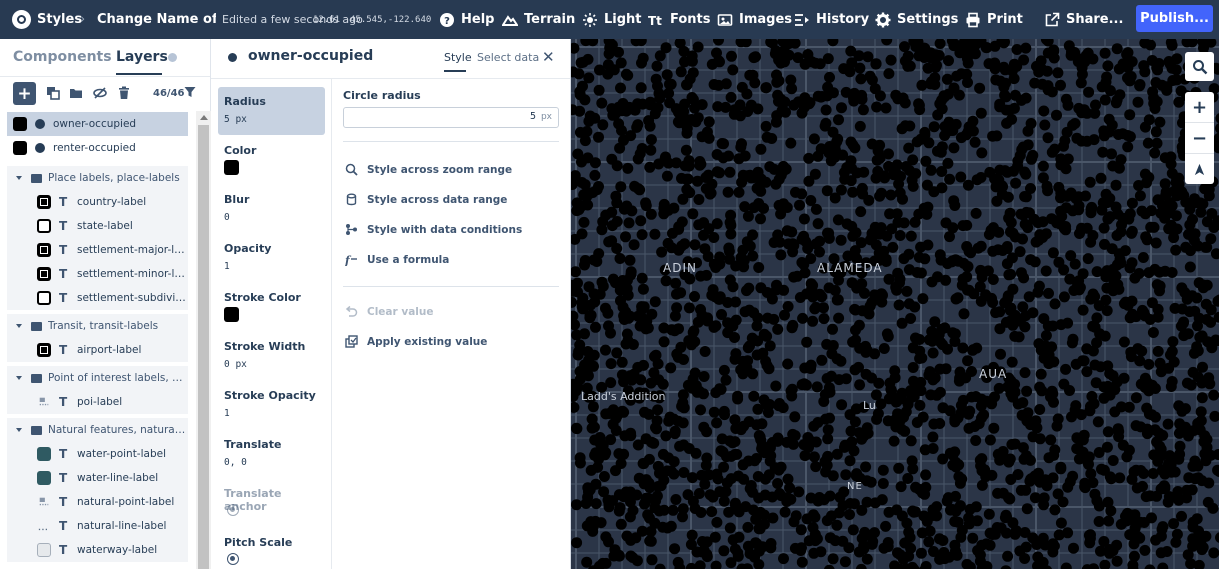 The height and width of the screenshot is (576, 1219). Describe the element at coordinates (59, 19) in the screenshot. I see `styles-link: Styles` at that location.